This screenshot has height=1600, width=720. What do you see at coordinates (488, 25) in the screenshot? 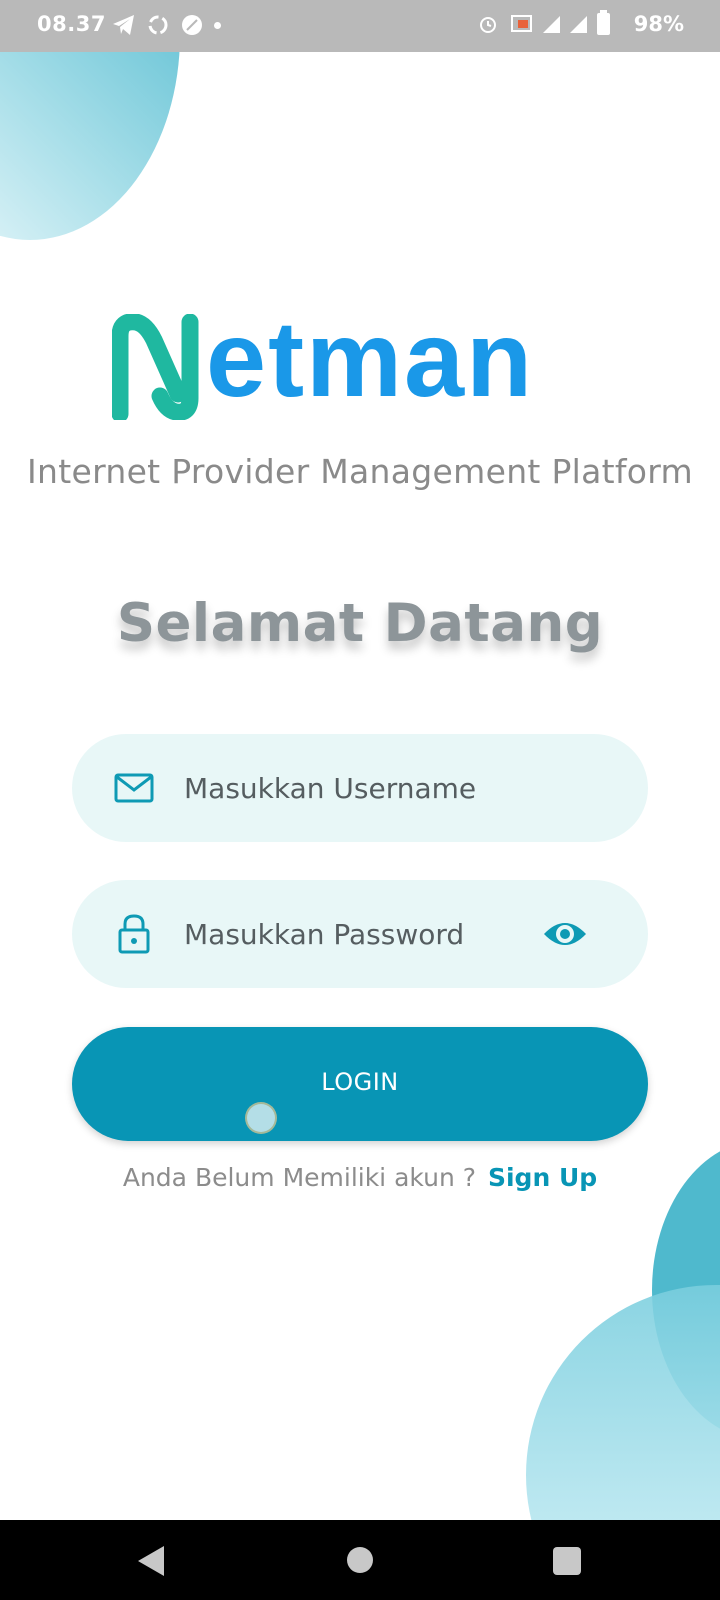
I see `alarm-icon` at bounding box center [488, 25].